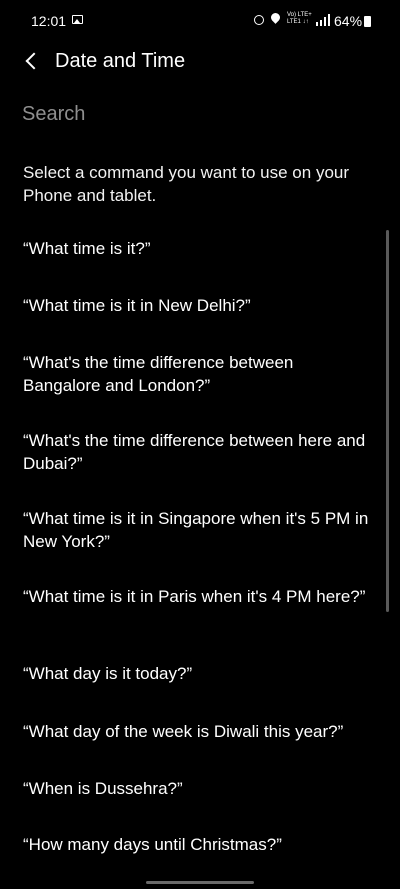  What do you see at coordinates (200, 22) in the screenshot?
I see `status-bar: 12:01 Vo) LTE+ LTE1 ↓↑ 64%` at bounding box center [200, 22].